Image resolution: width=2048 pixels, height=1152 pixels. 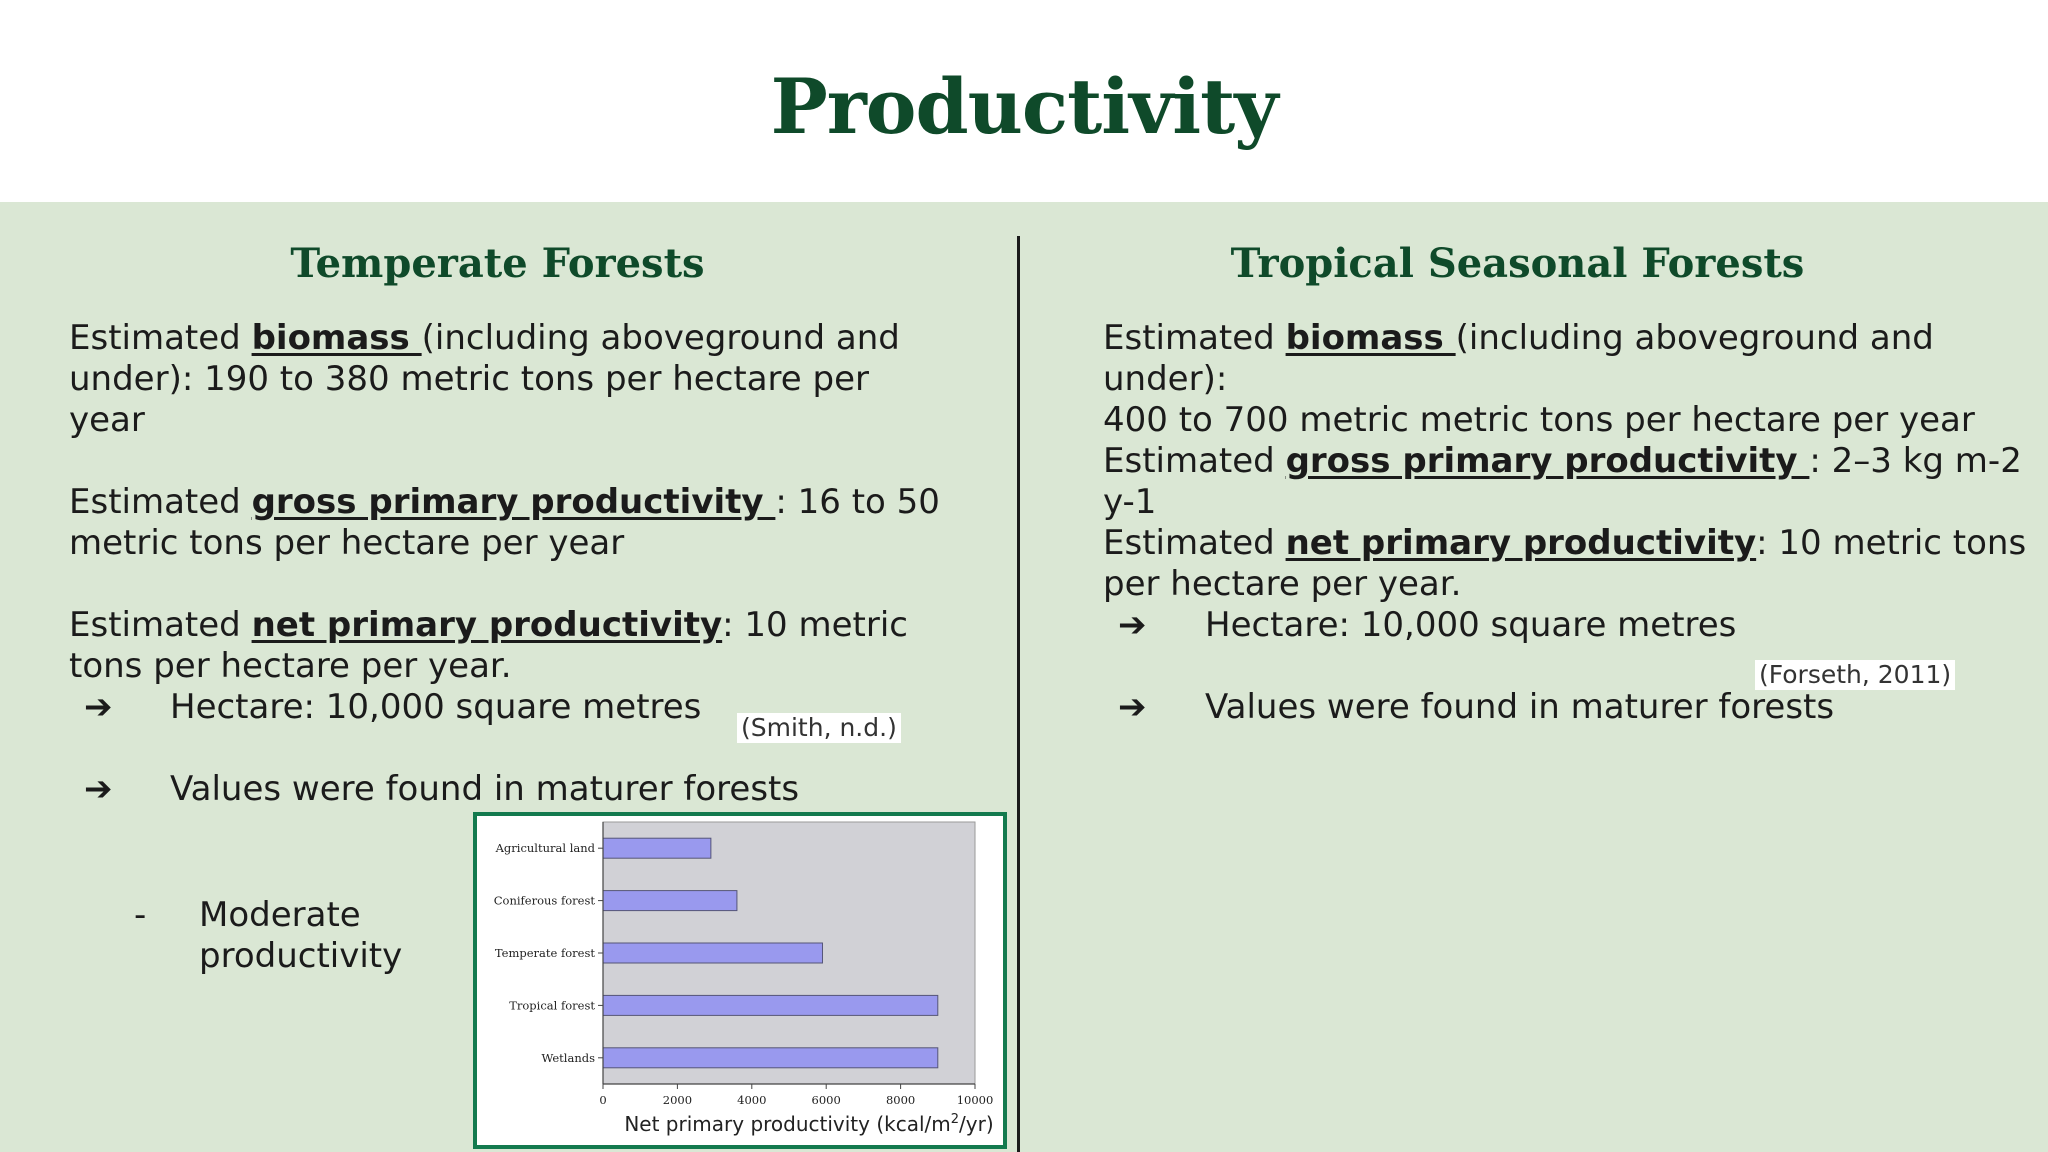 I want to click on left-sub-dash: -, so click(x=140, y=915).